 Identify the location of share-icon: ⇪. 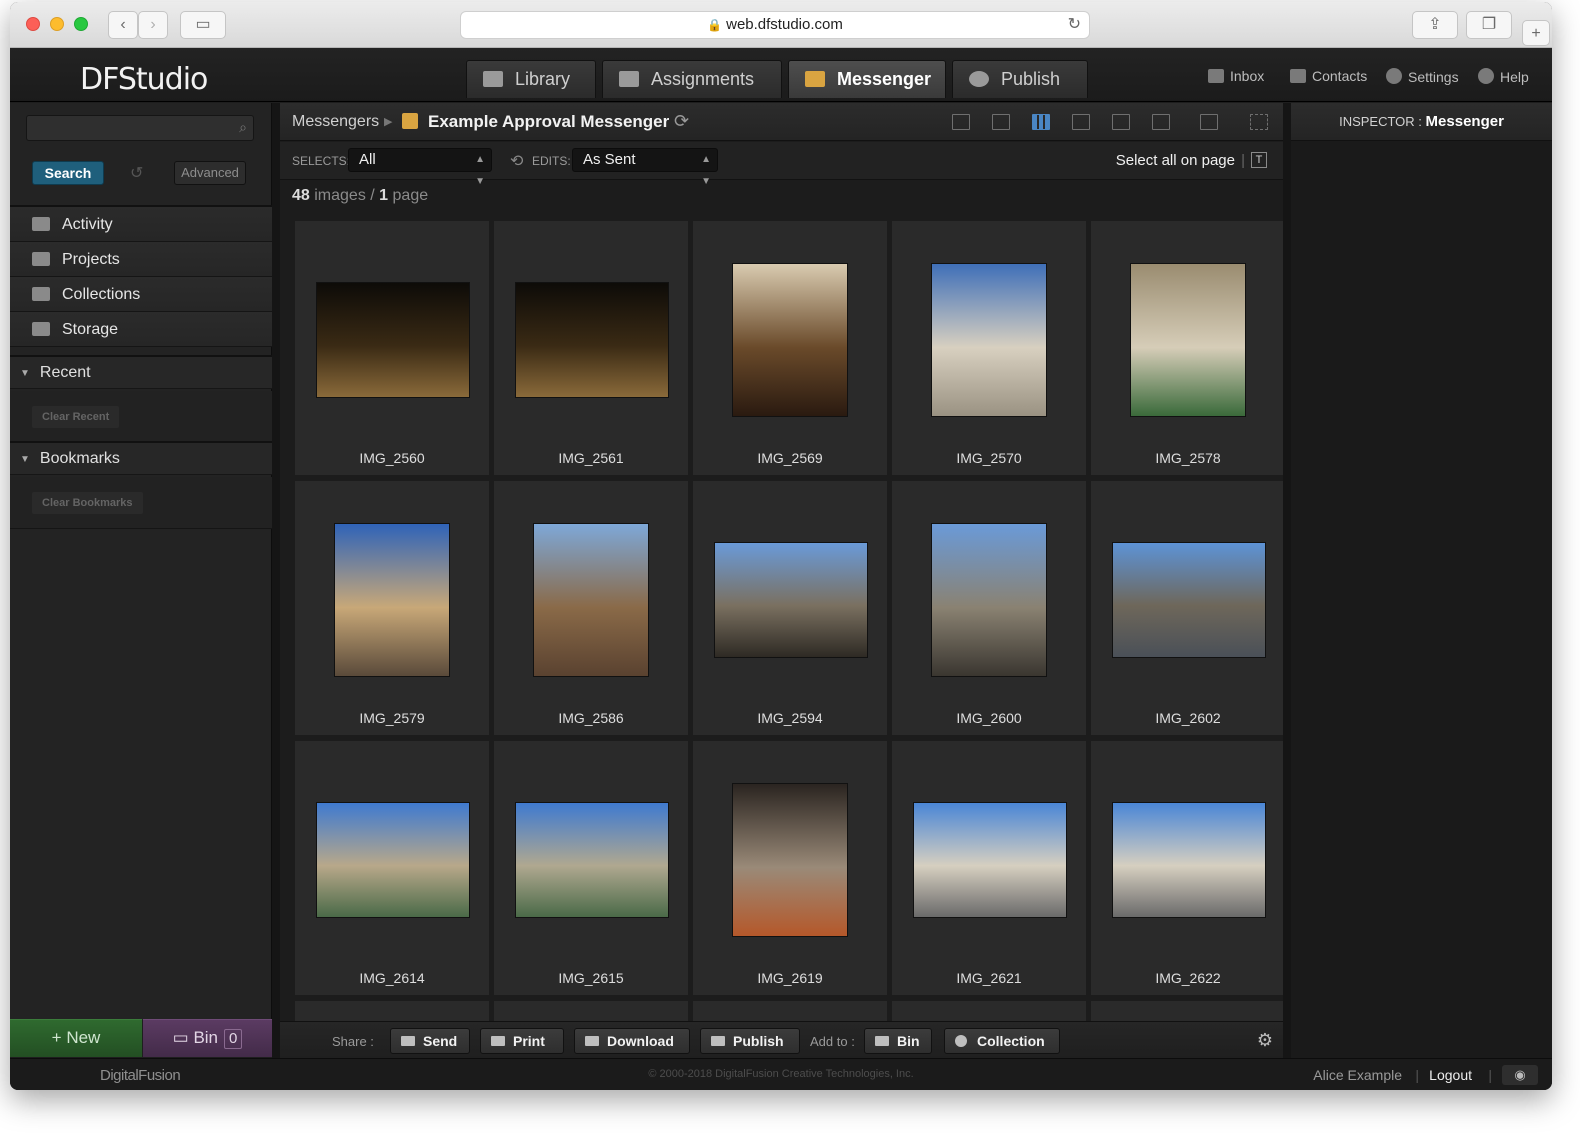
(1435, 25).